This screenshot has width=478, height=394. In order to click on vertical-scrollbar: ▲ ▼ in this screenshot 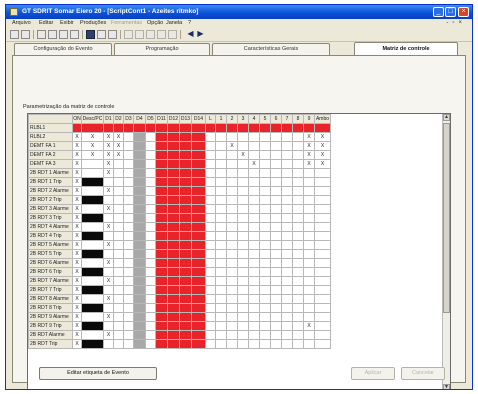, I will do `click(446, 251)`.